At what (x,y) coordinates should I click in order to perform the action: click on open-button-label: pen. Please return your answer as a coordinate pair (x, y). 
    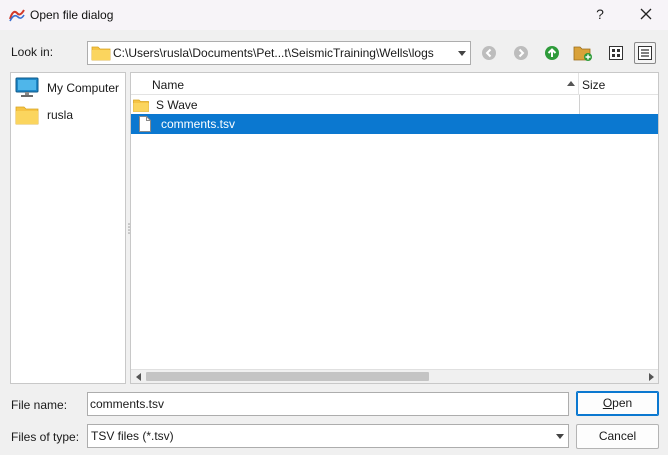
    Looking at the image, I should click on (622, 403).